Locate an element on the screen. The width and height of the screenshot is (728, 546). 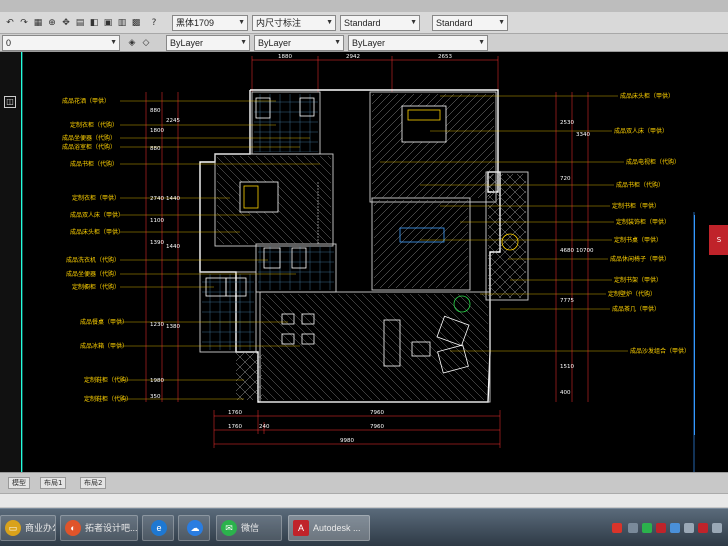
layer-combo: 0 ▼ is located at coordinates (61, 43).